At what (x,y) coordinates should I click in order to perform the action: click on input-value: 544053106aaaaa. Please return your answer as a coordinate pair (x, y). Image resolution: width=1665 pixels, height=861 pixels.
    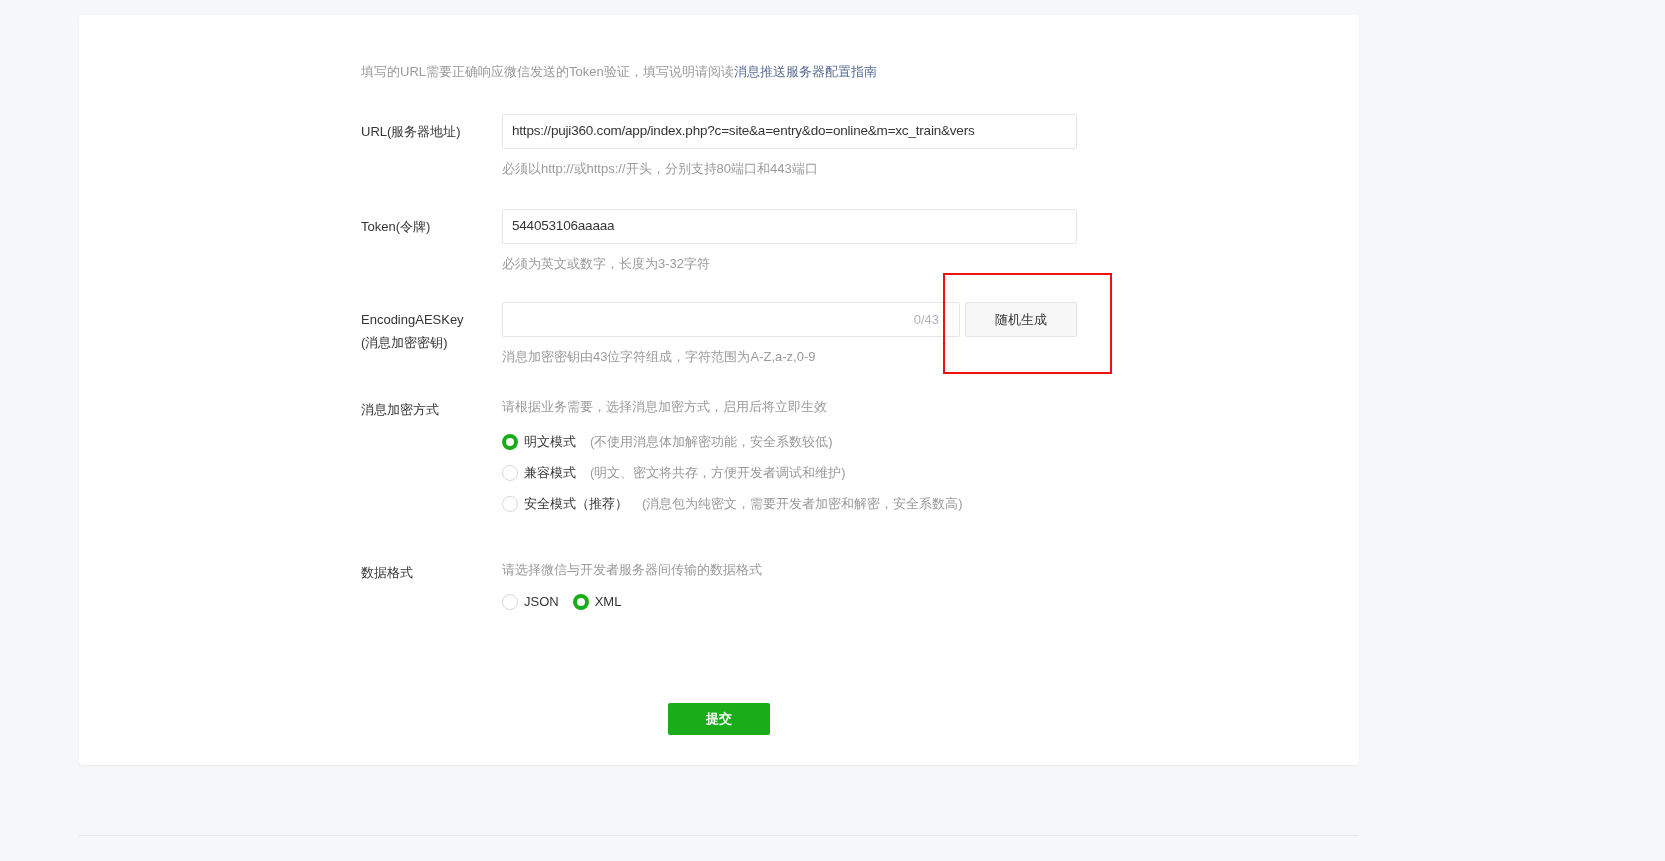
    Looking at the image, I should click on (563, 226).